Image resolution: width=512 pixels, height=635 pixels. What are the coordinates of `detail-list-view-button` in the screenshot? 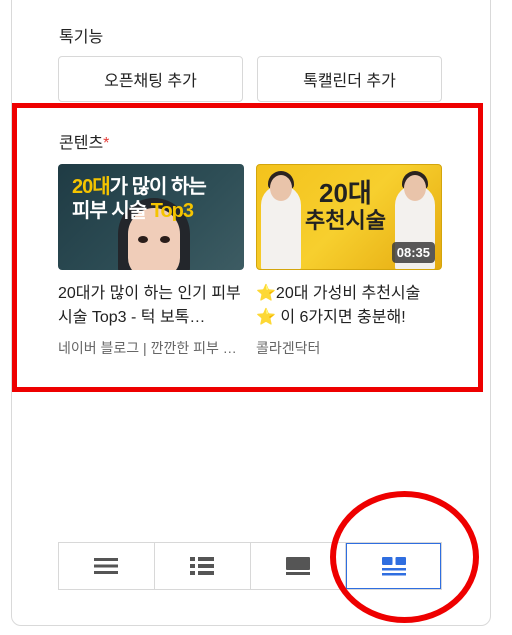 It's located at (202, 566).